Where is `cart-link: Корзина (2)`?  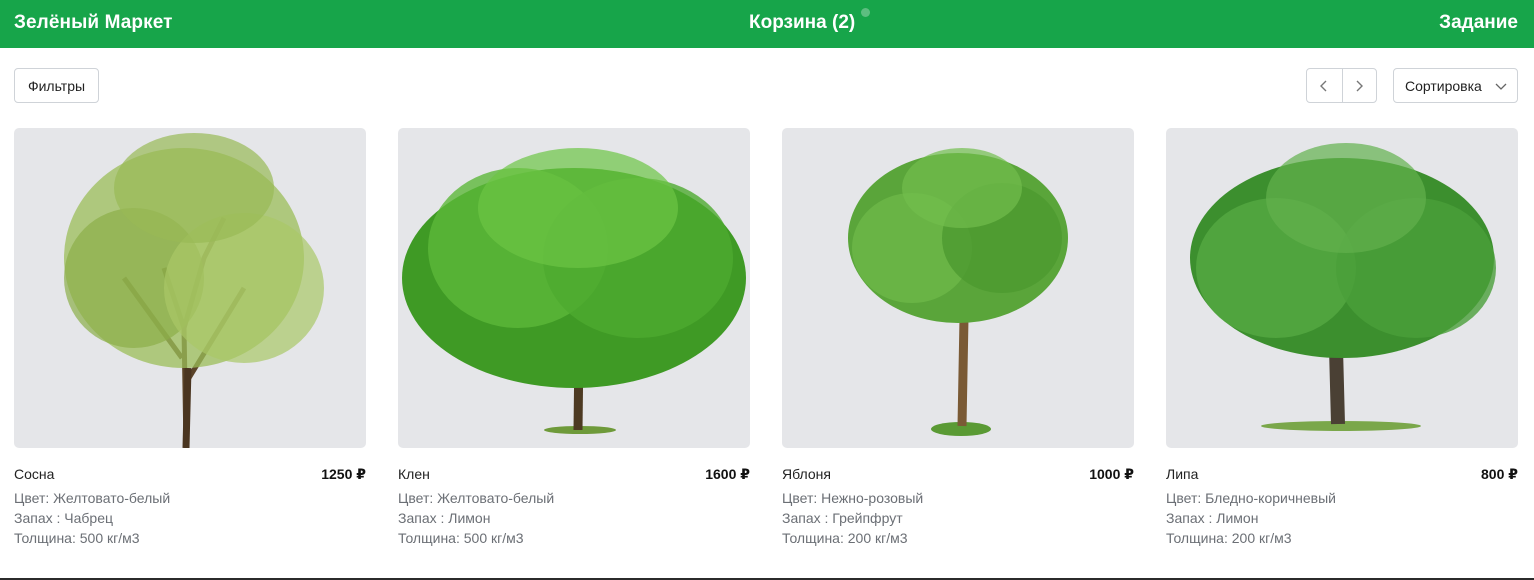 cart-link: Корзина (2) is located at coordinates (802, 23).